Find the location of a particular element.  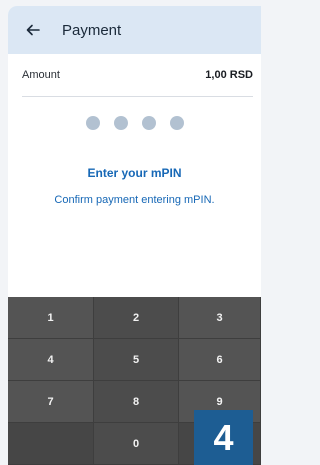

key-5: 5 is located at coordinates (136, 360).